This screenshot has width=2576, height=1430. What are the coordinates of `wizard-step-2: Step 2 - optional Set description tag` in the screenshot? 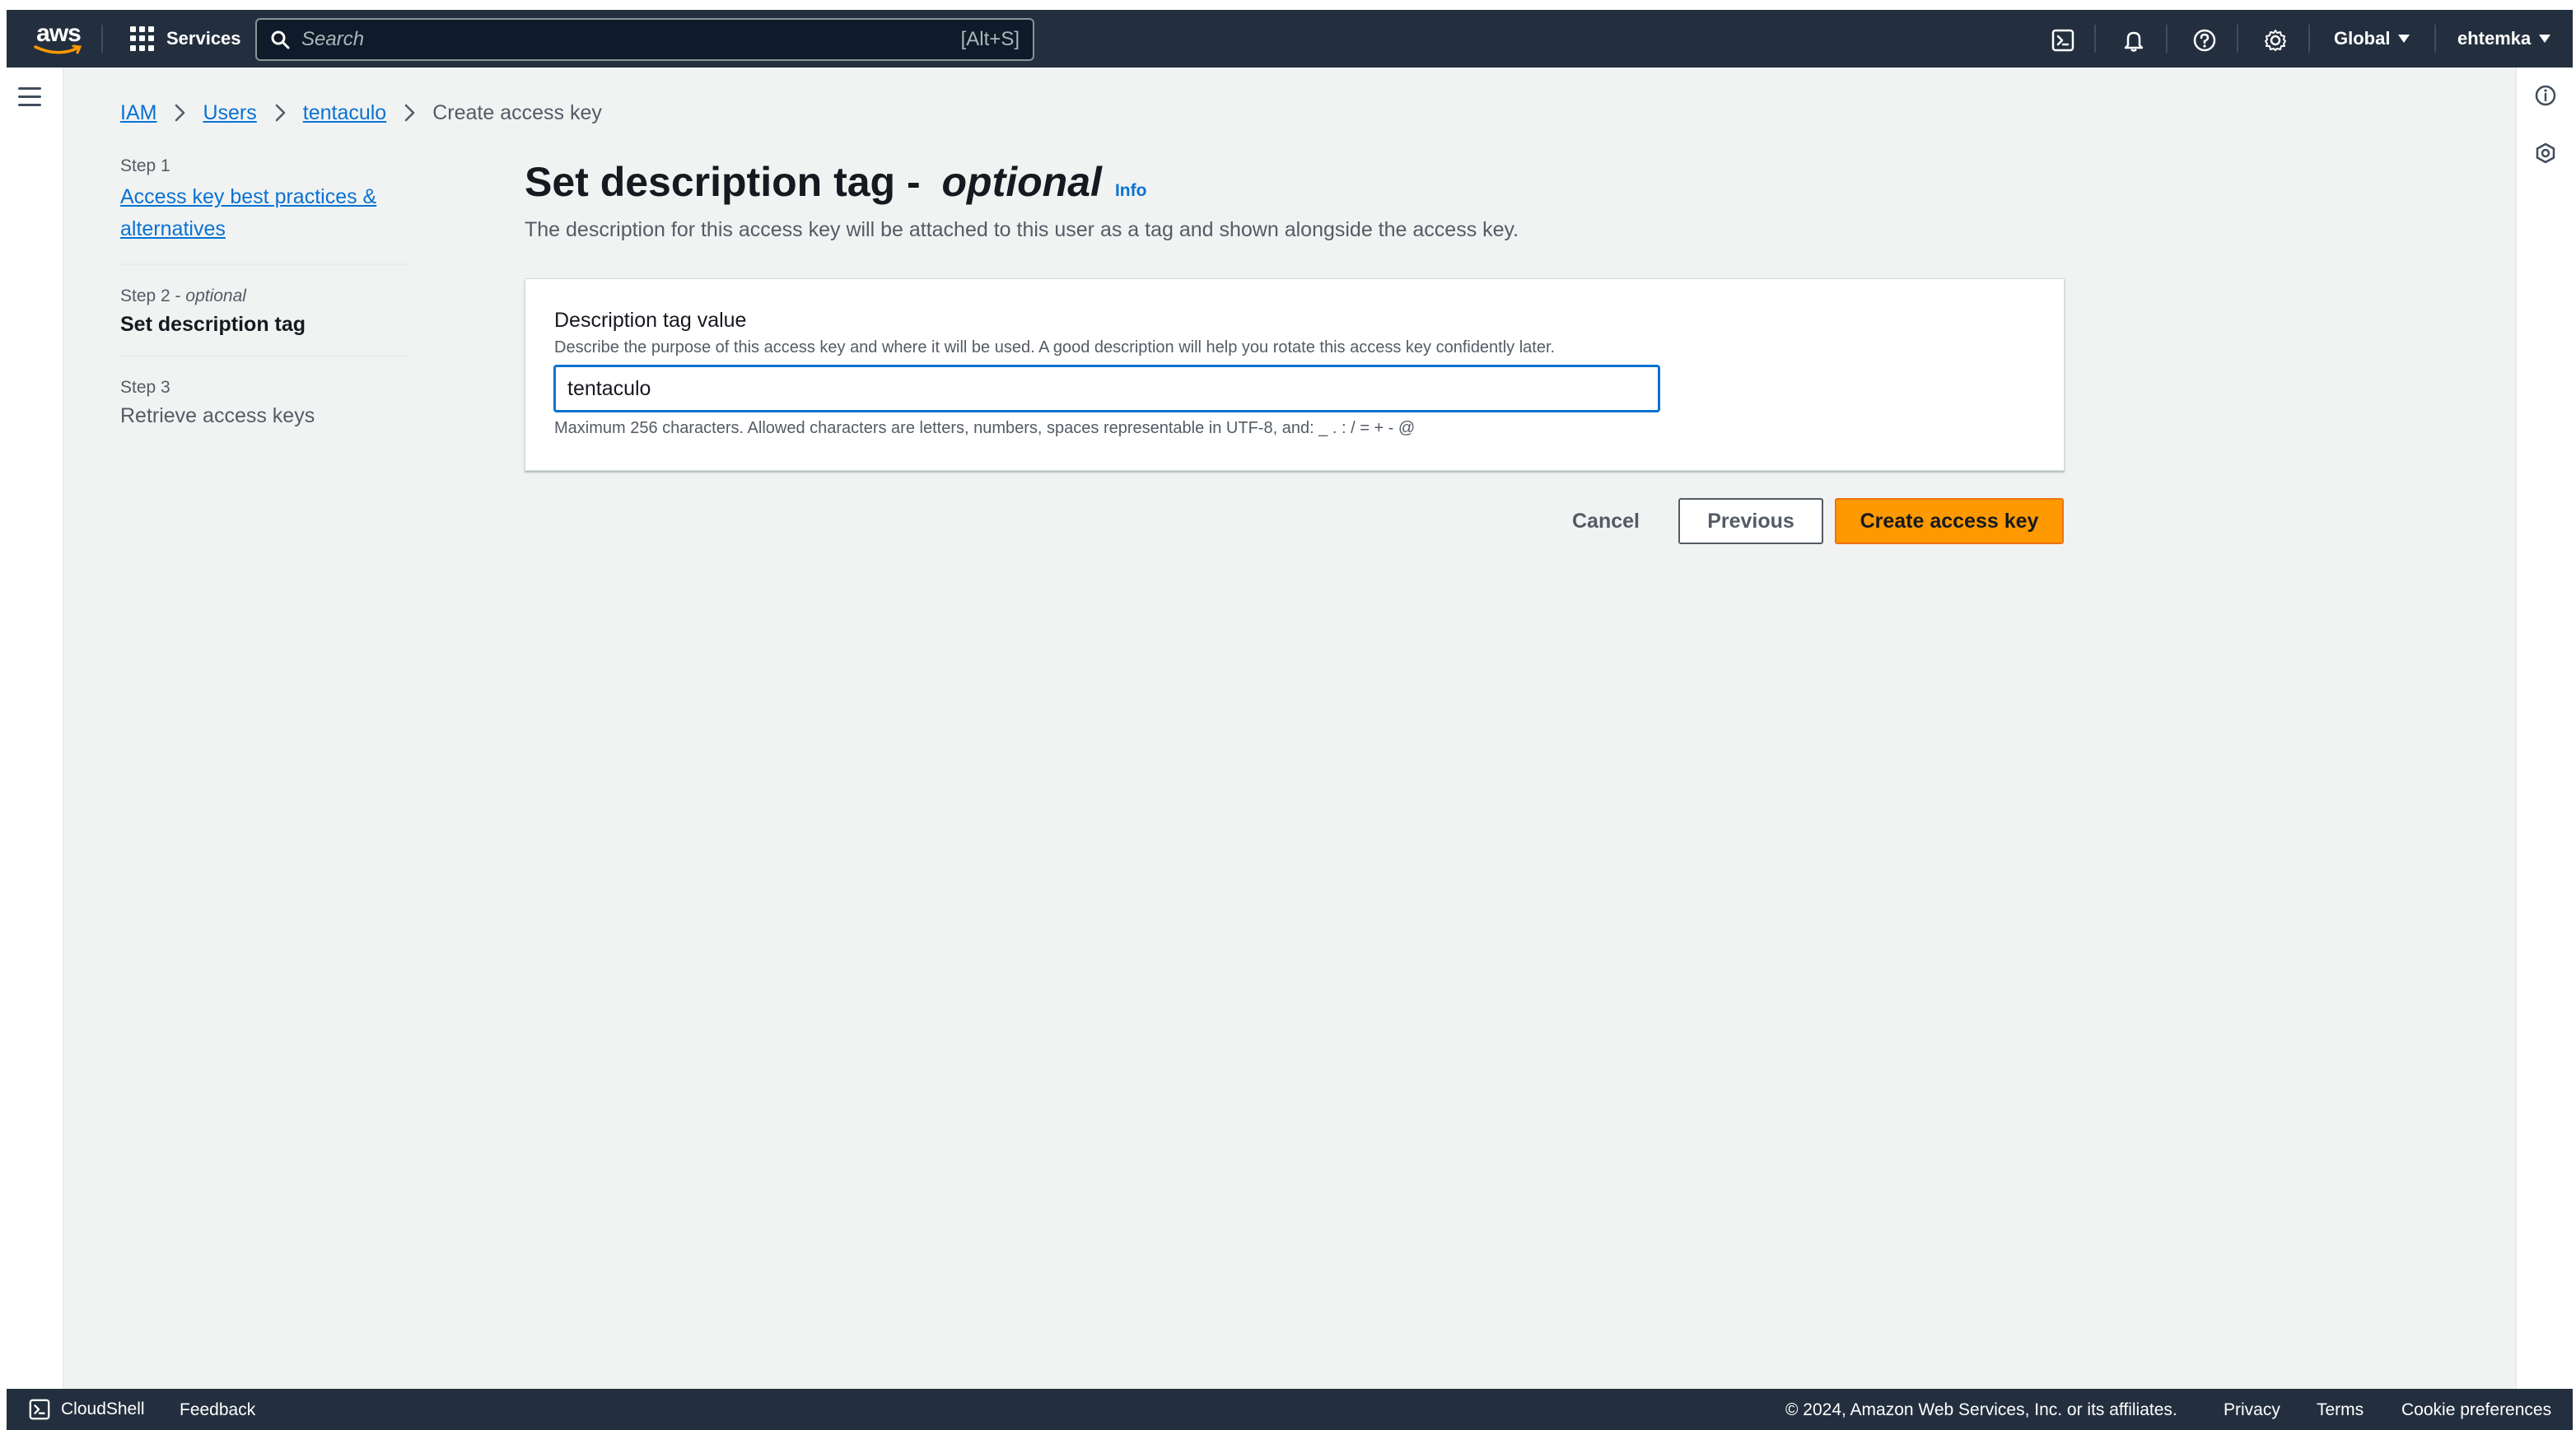 It's located at (264, 311).